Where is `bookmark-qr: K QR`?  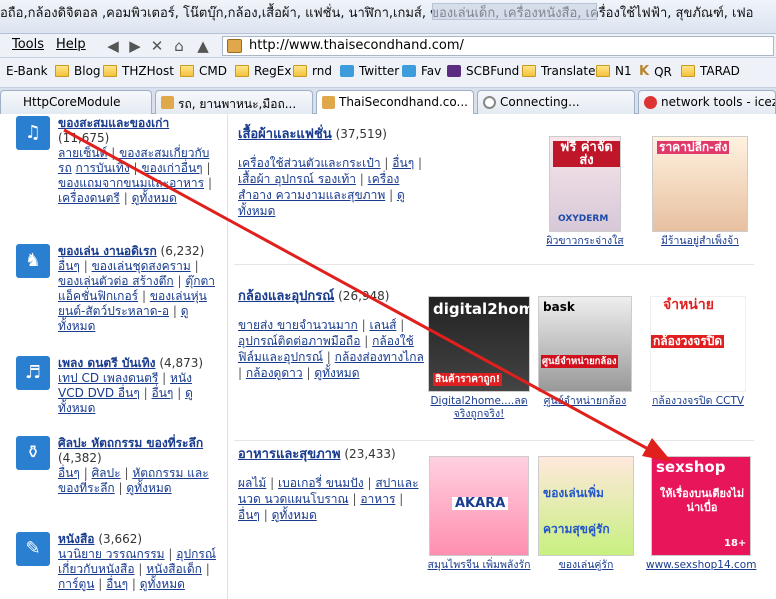 bookmark-qr: K QR is located at coordinates (655, 71).